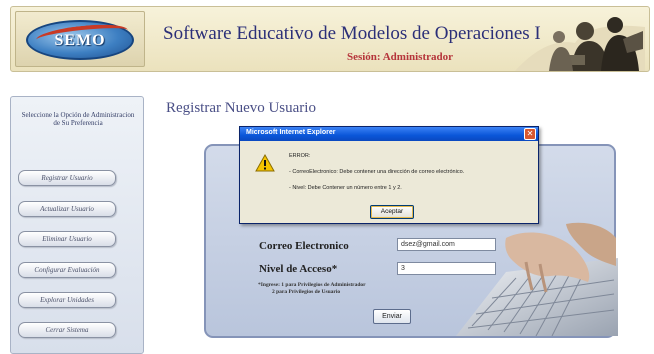 This screenshot has height=354, width=654. Describe the element at coordinates (537, 279) in the screenshot. I see `keyboard-hands-image` at that location.